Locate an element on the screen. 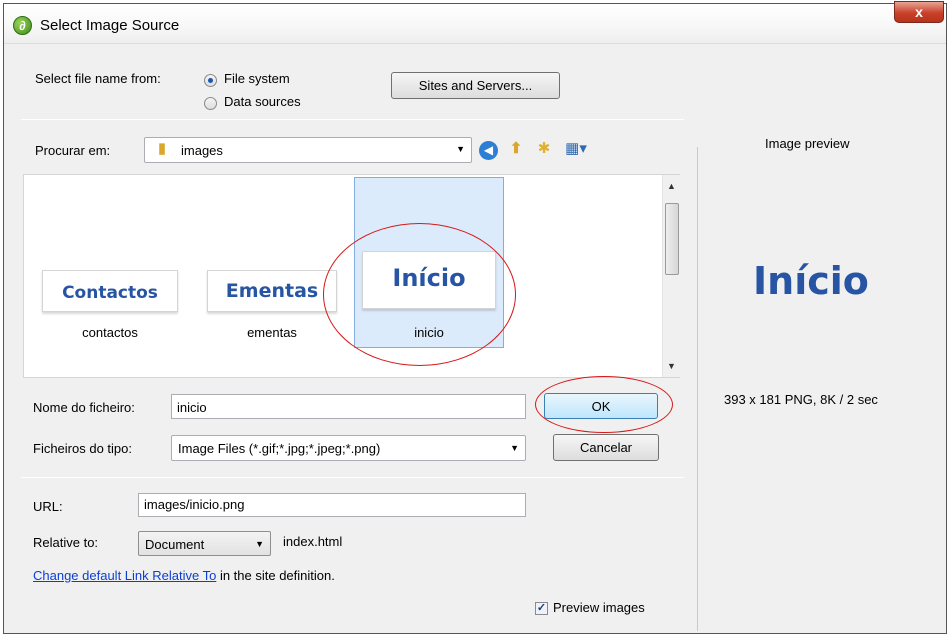  preview-divider is located at coordinates (697, 389).